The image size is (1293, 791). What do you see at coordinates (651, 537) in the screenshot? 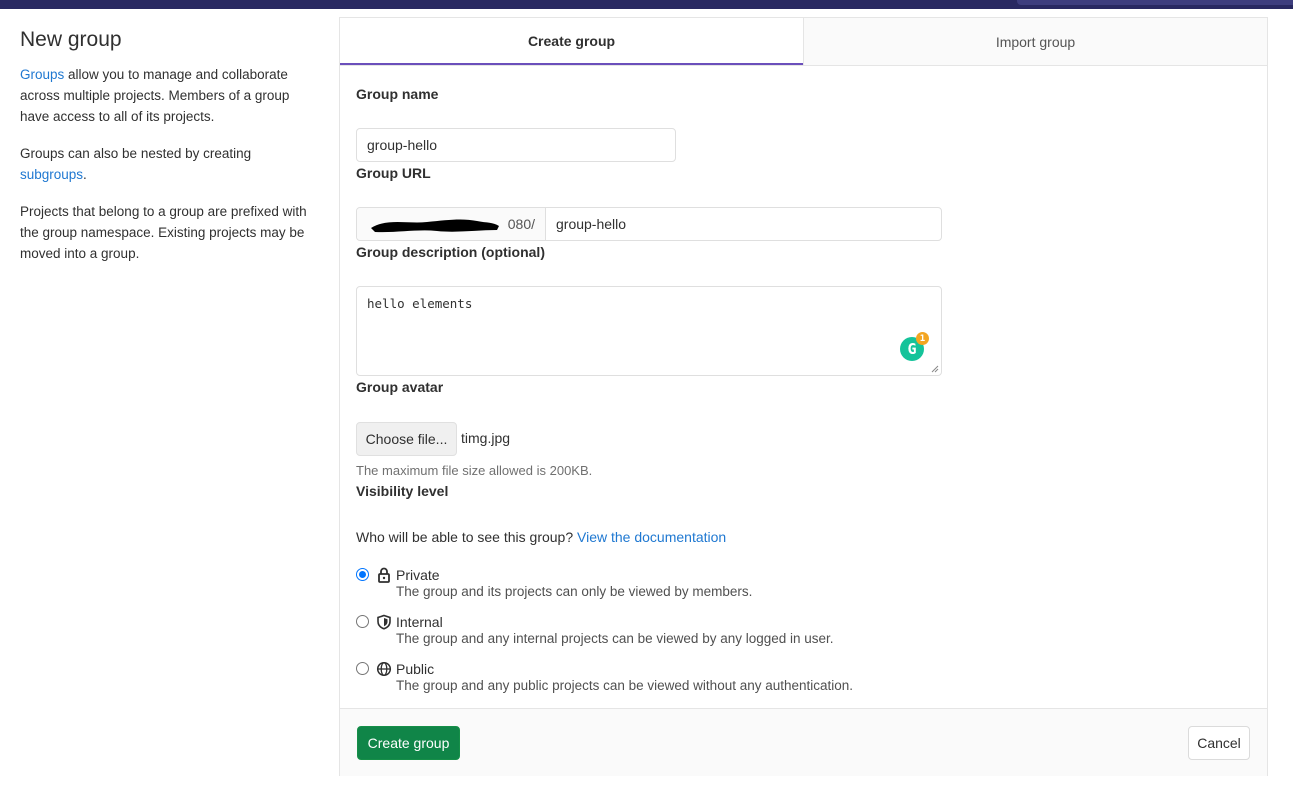
I see `documentation-link: View the documentation` at bounding box center [651, 537].